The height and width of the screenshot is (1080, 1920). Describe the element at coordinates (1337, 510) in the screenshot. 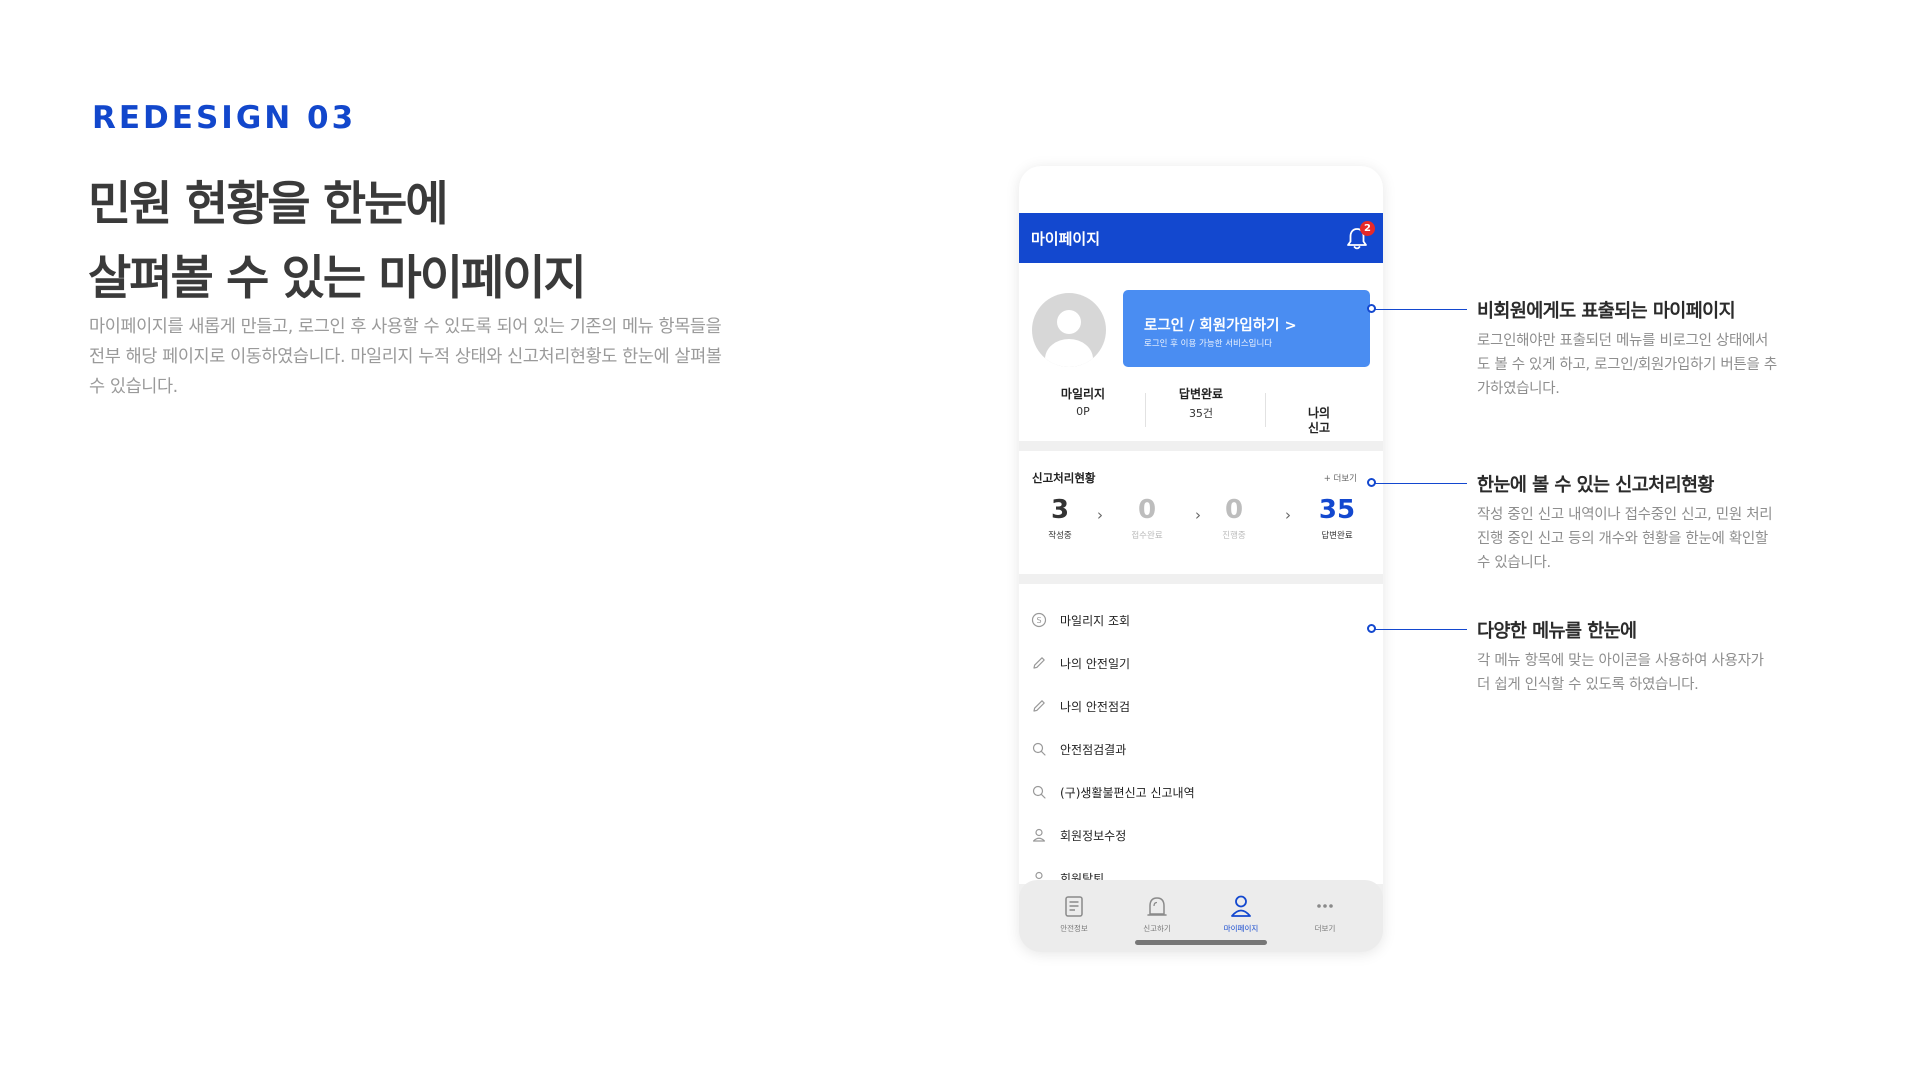

I see `step-count: 35` at that location.